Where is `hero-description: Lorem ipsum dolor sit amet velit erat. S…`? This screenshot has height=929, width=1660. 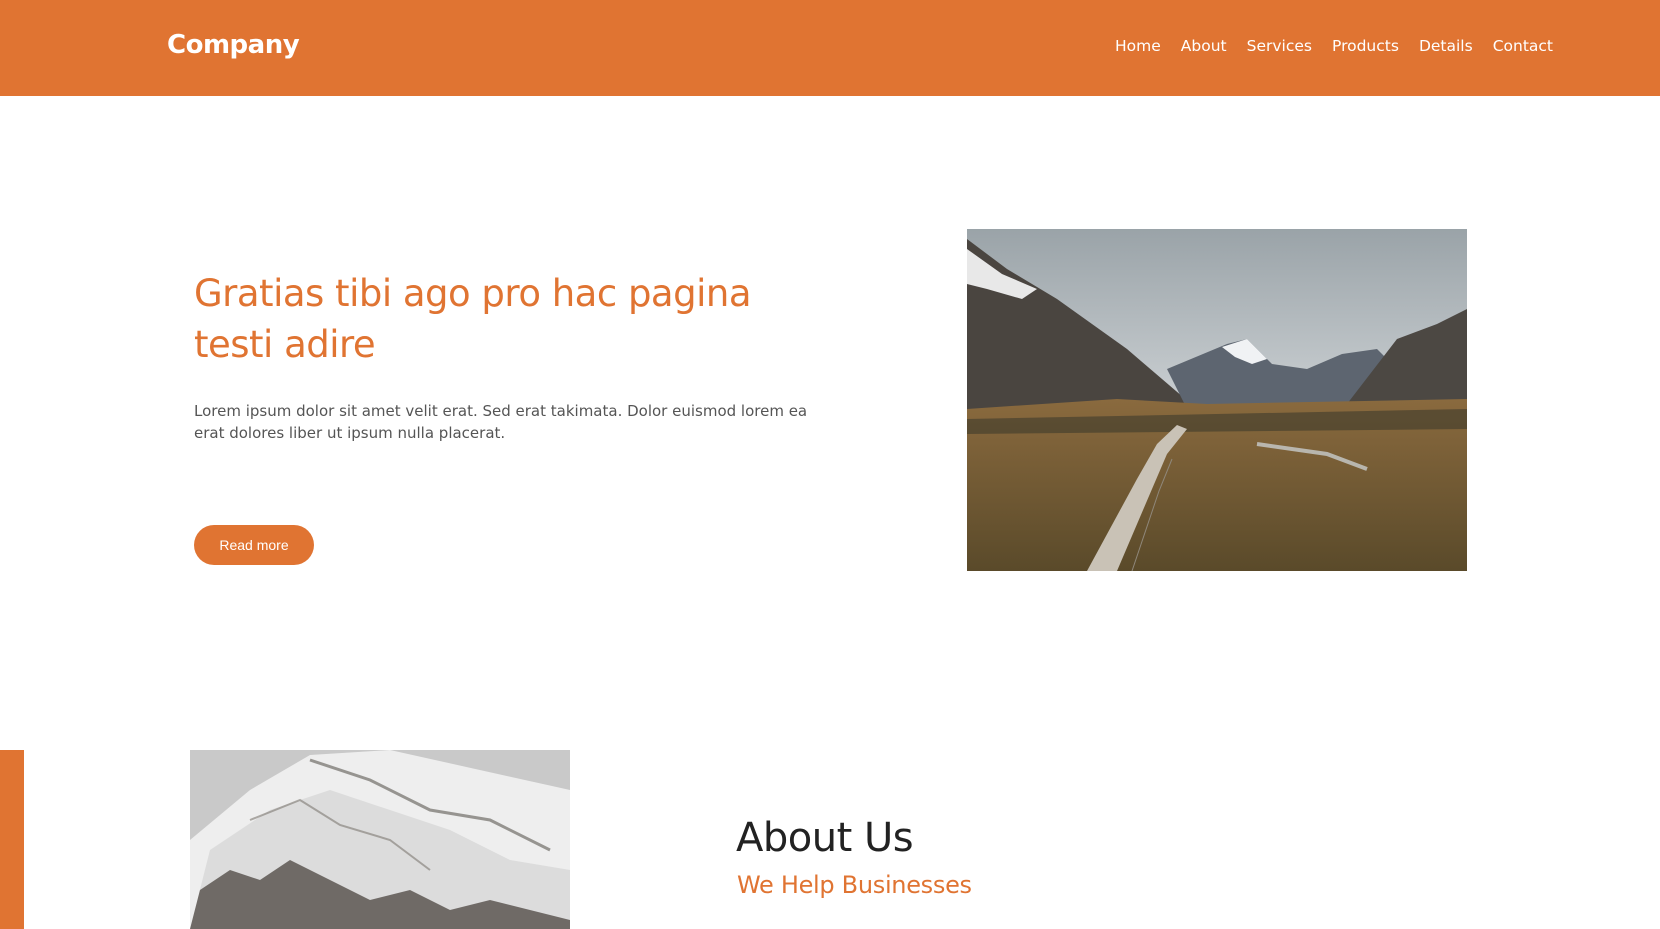 hero-description: Lorem ipsum dolor sit amet velit erat. S… is located at coordinates (501, 422).